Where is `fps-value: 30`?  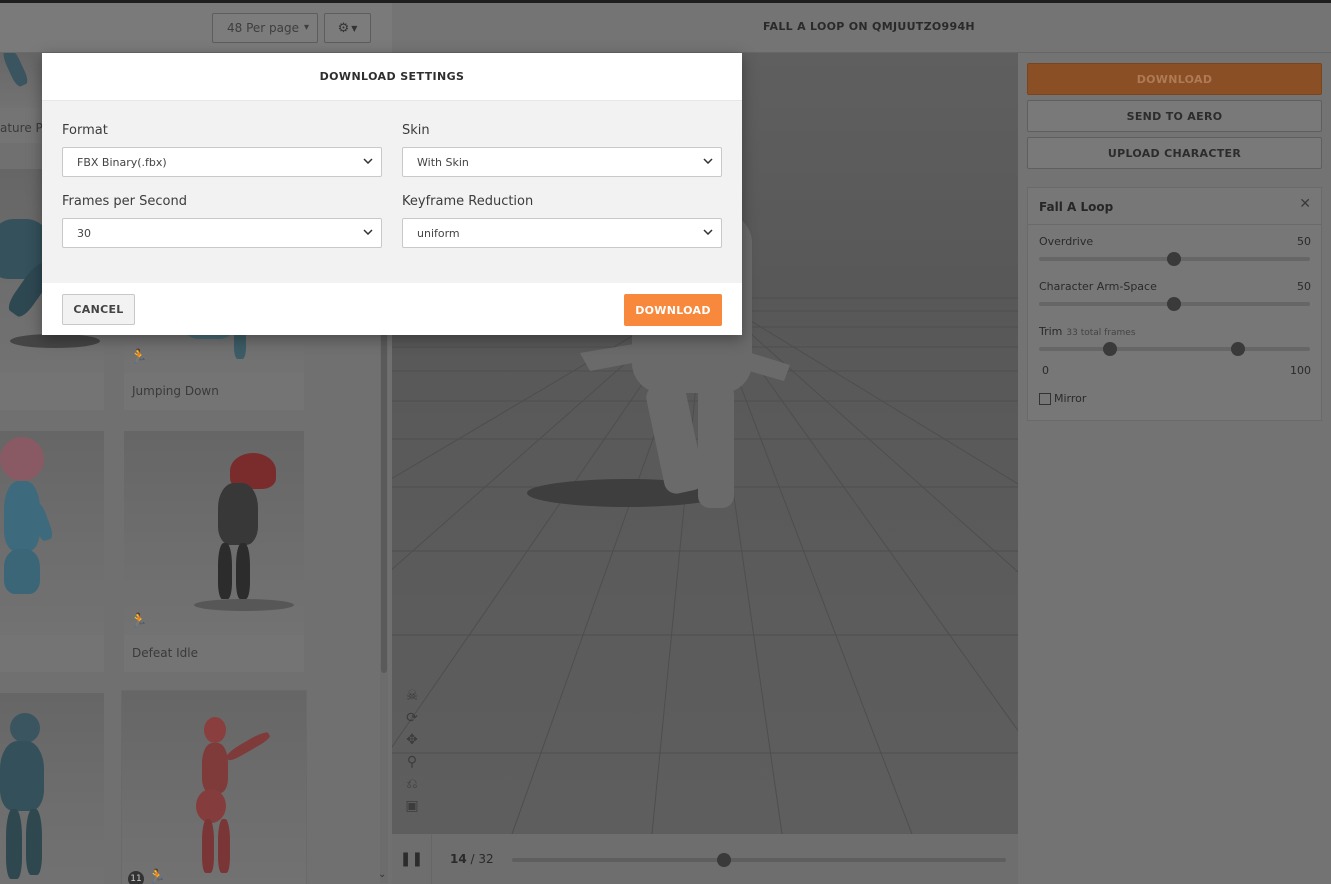 fps-value: 30 is located at coordinates (84, 233).